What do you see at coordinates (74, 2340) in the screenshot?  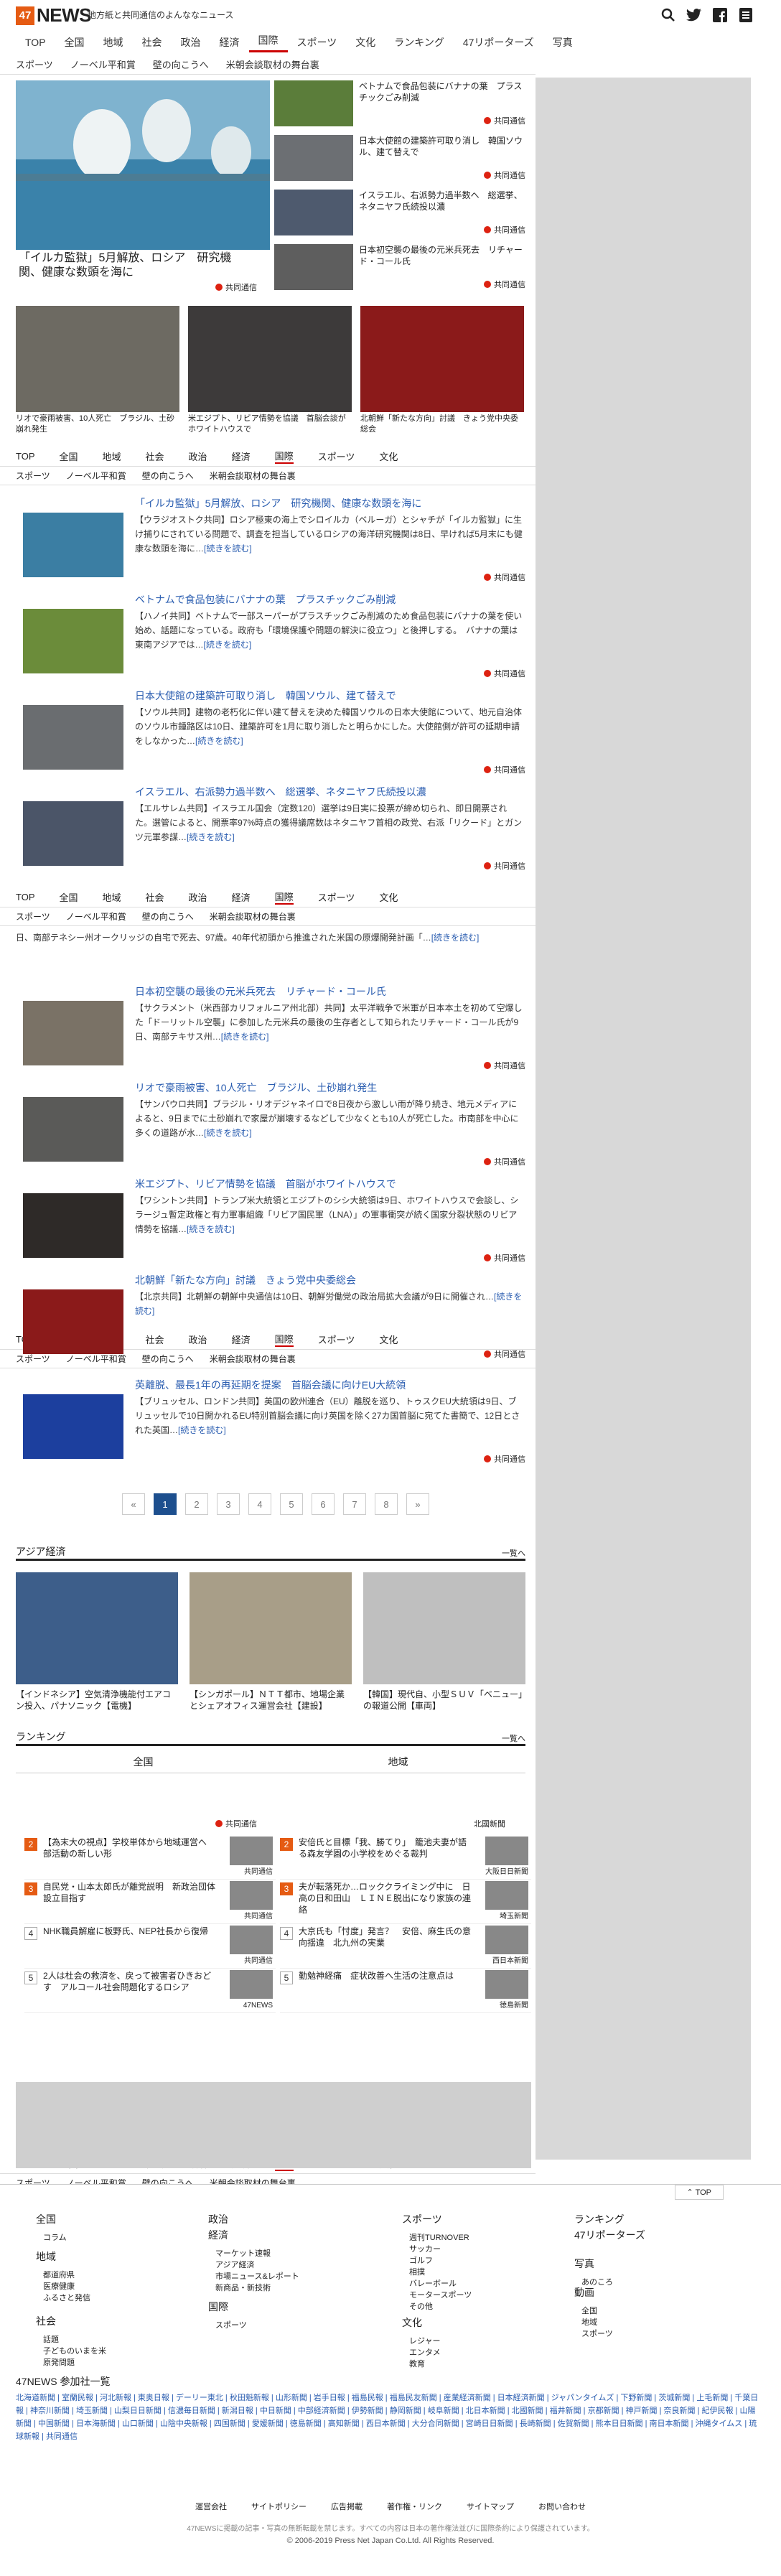 I see `footer-link: 話題` at bounding box center [74, 2340].